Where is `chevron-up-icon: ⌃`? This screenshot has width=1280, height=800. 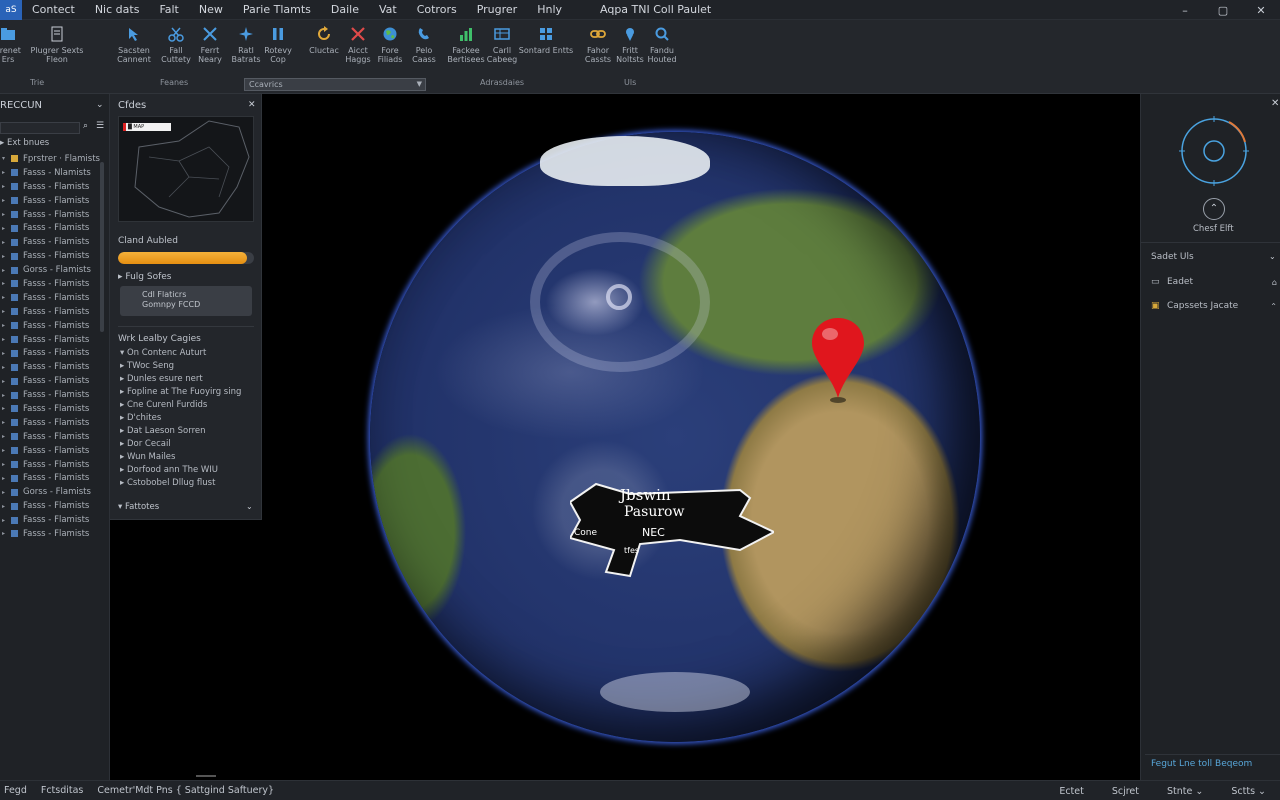
chevron-up-icon: ⌃ is located at coordinates (1273, 306).